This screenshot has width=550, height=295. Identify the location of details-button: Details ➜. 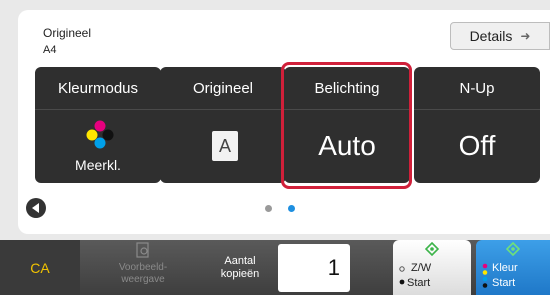
(500, 36).